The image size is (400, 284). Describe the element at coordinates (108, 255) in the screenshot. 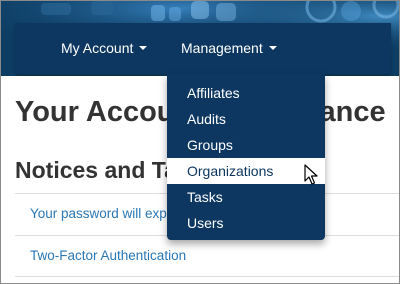

I see `two-factor-link: Two-Factor Authentication` at that location.